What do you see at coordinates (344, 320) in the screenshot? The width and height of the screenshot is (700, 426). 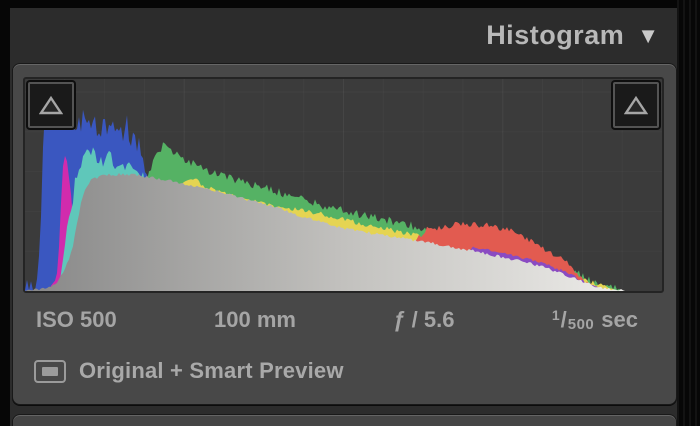 I see `exif-info-row: ISO 500 100 mm ƒ / 5.6 1/500 sec` at bounding box center [344, 320].